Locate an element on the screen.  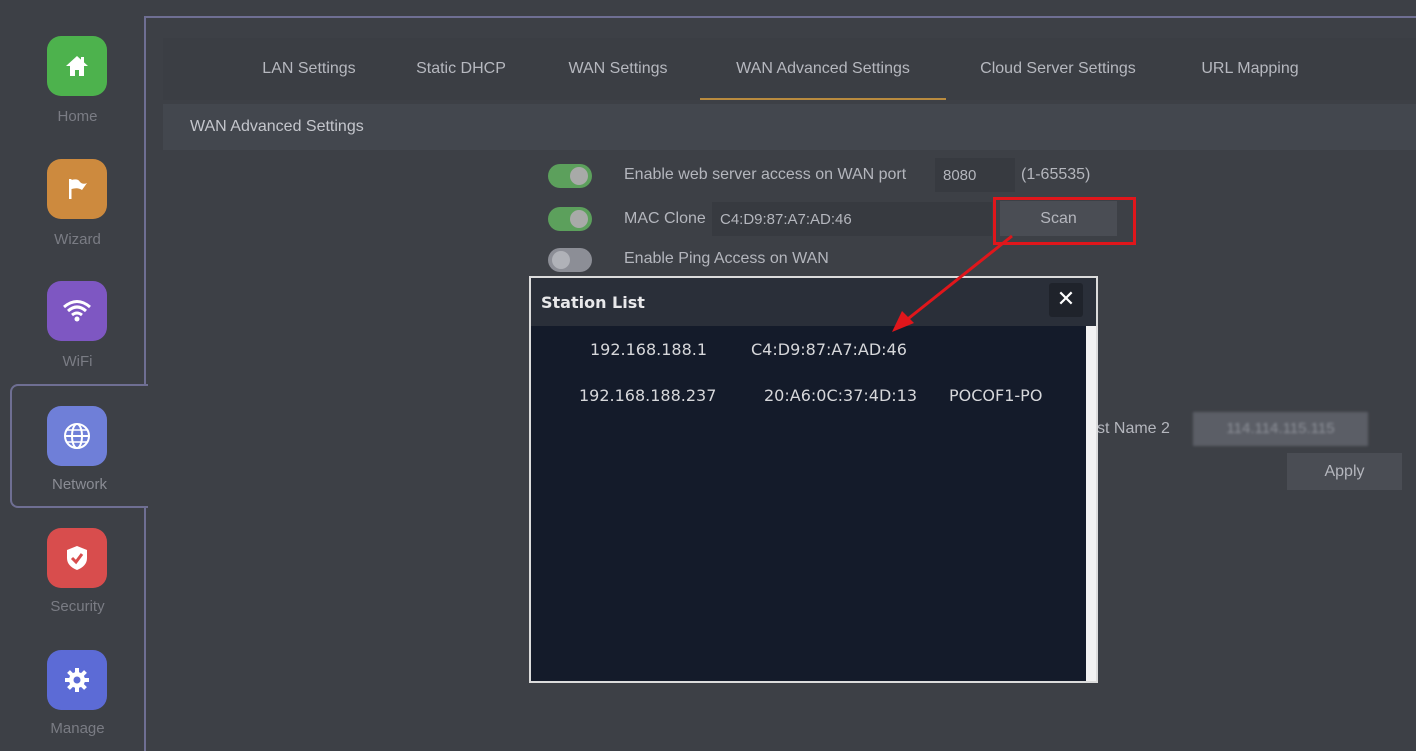
sidebar-item-label: Wizard is located at coordinates (77, 239).